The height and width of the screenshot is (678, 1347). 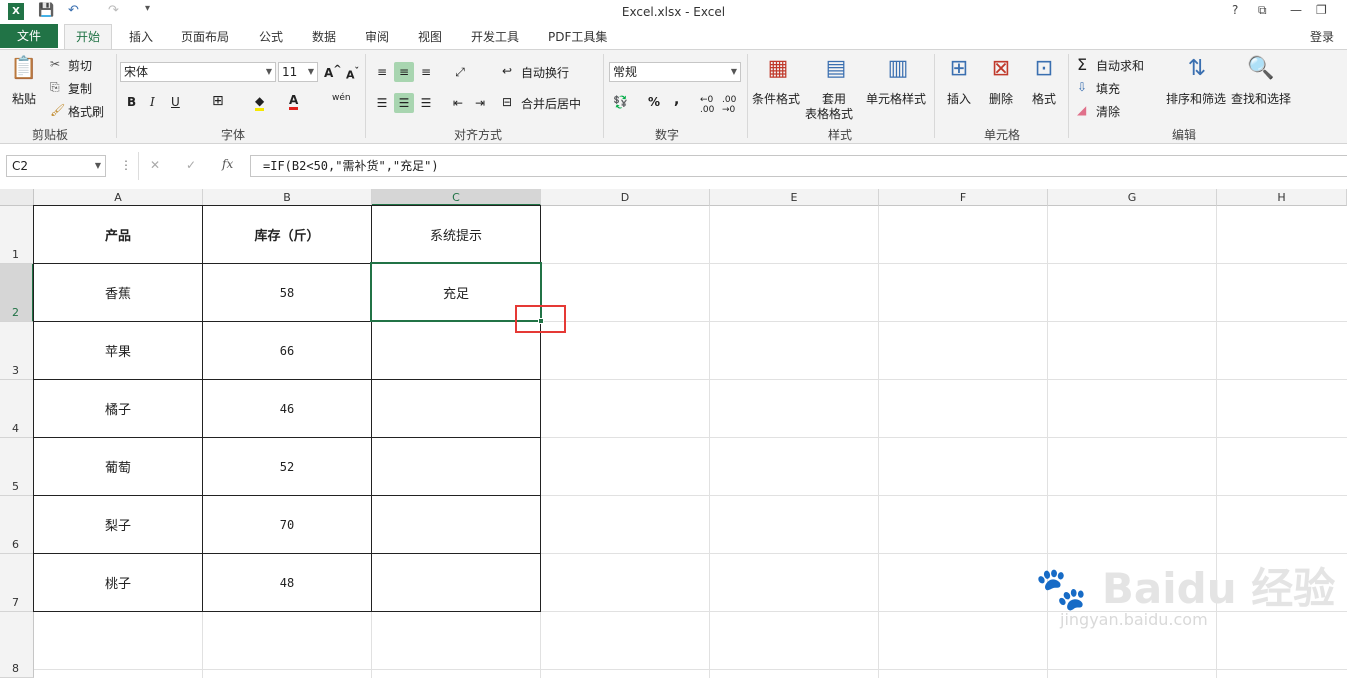 I want to click on cell-c4, so click(x=456, y=409).